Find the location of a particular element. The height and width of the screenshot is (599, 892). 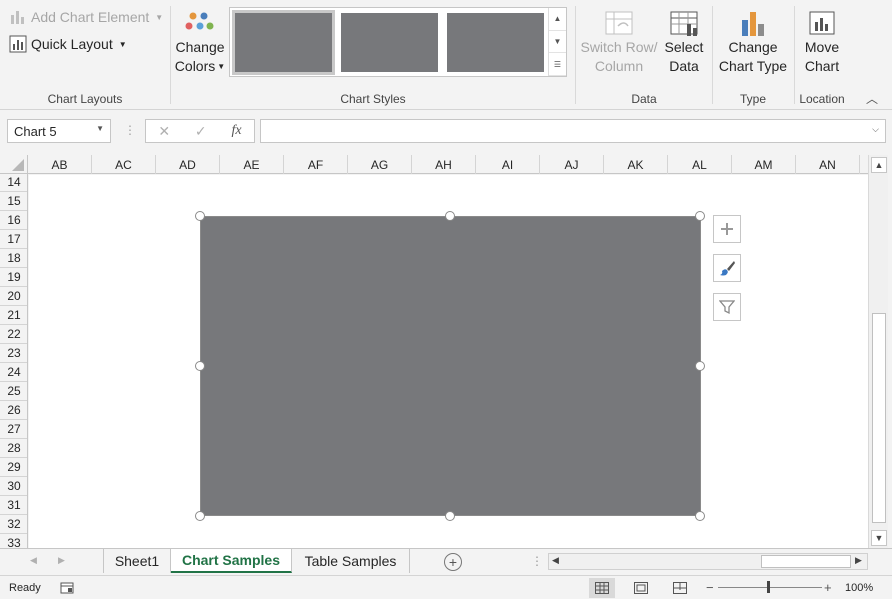

column-header: AD is located at coordinates (188, 164).